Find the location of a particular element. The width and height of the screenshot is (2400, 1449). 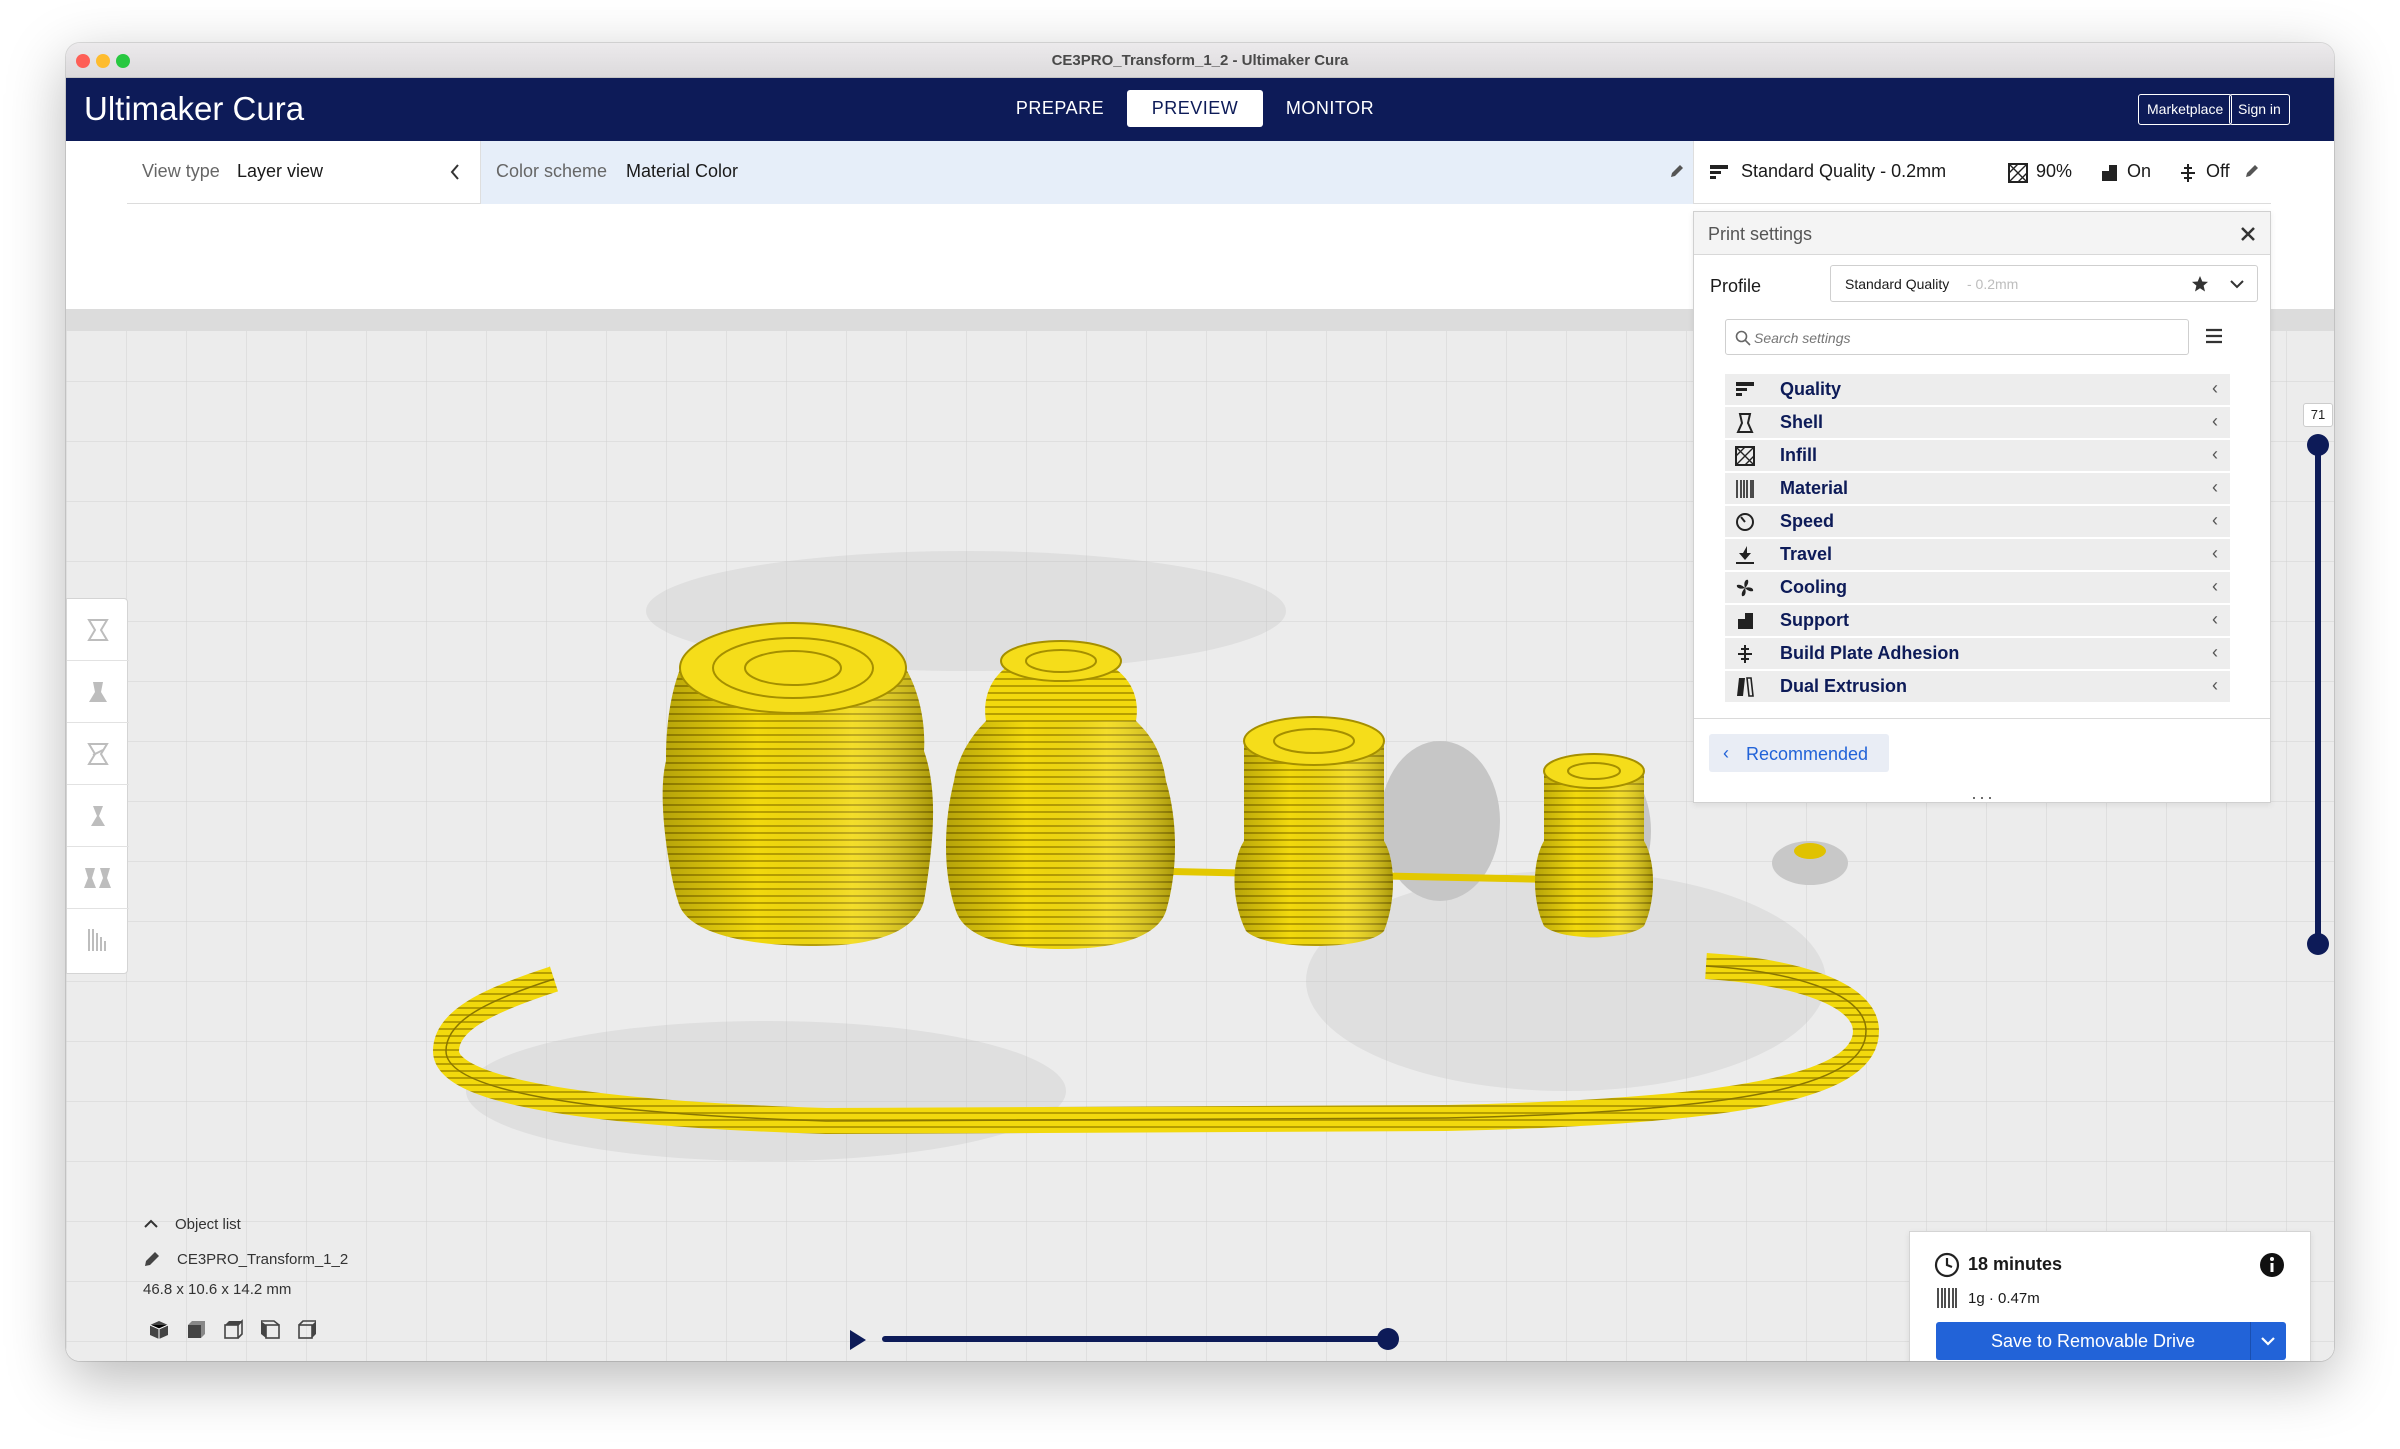

quality-icon is located at coordinates (1745, 389).